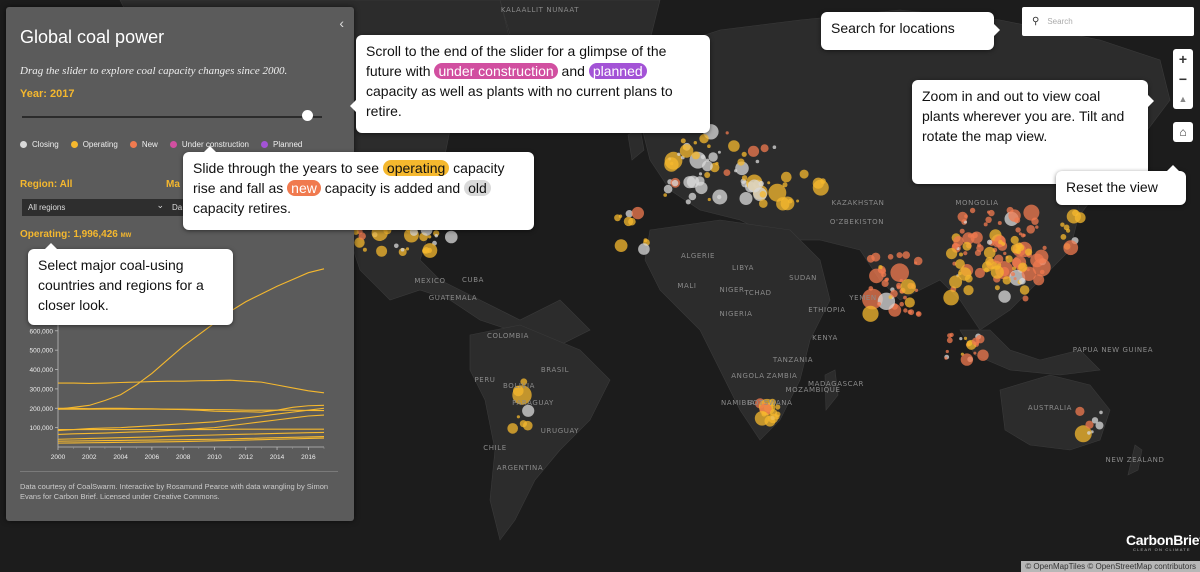 This screenshot has height=572, width=1200. Describe the element at coordinates (96, 207) in the screenshot. I see `region-select: All regions ⌄` at that location.